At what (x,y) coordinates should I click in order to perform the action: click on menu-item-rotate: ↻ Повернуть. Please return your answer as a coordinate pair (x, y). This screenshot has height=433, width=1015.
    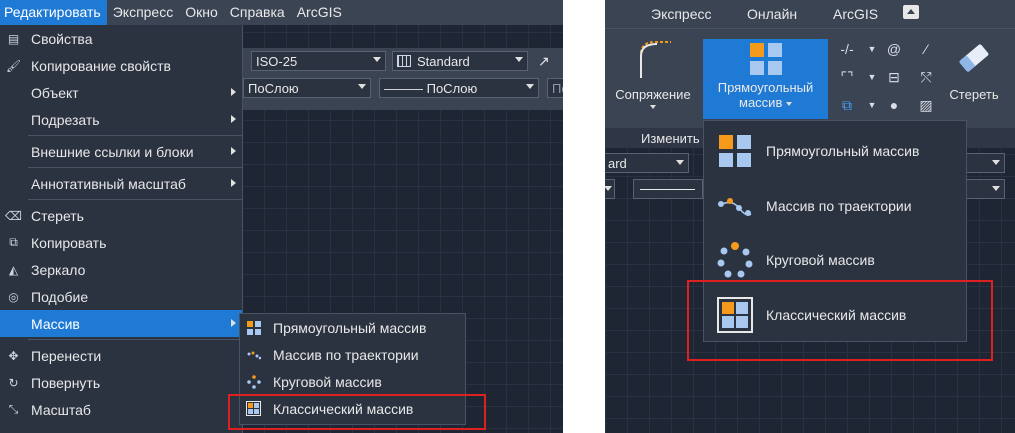
    Looking at the image, I should click on (121, 382).